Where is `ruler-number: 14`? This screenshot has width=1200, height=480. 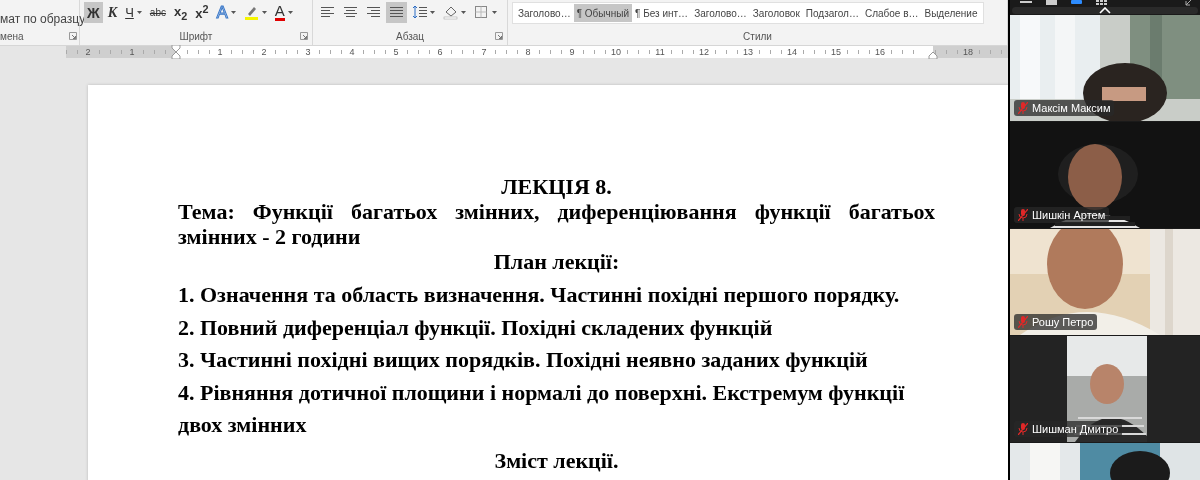
ruler-number: 14 is located at coordinates (792, 52).